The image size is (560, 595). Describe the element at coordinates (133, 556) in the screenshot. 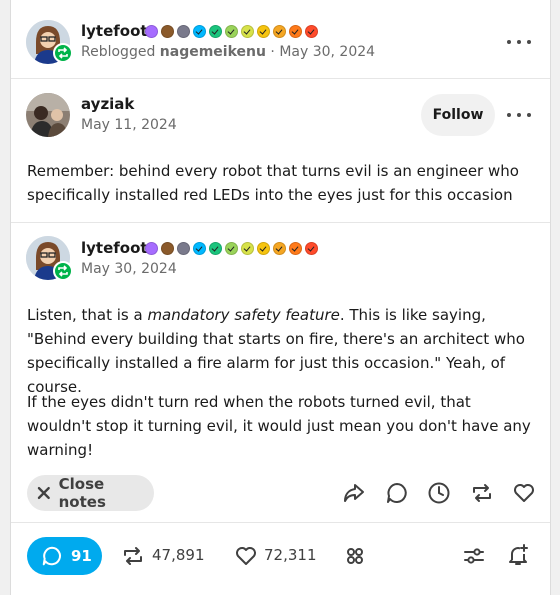

I see `reblog-count-icon` at that location.